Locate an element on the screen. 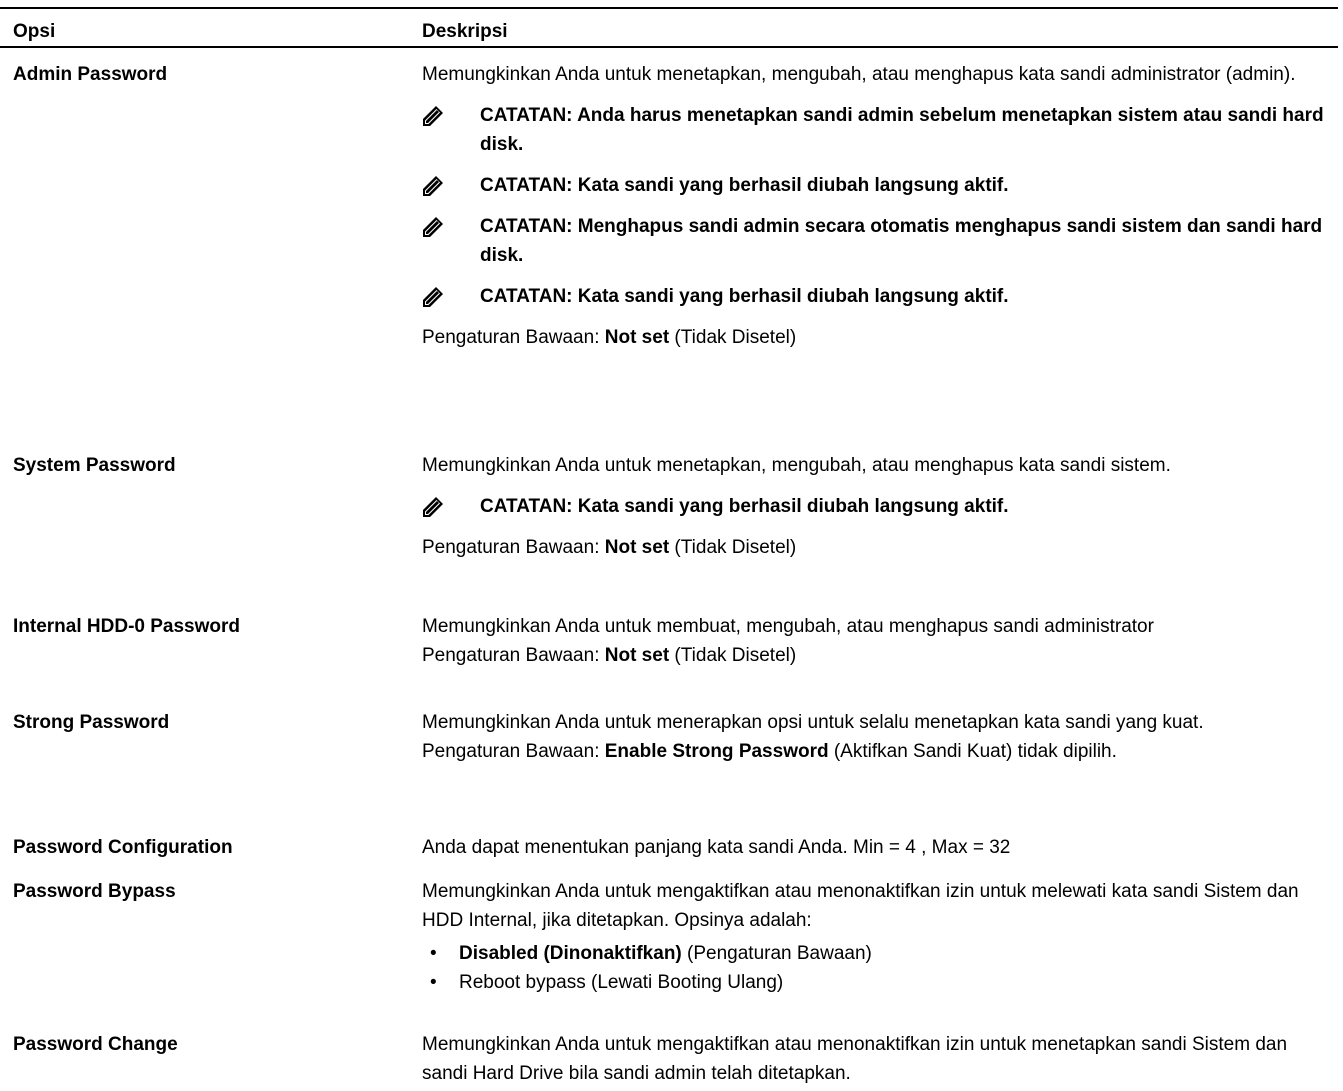  option-name: Password Configuration is located at coordinates (123, 847).